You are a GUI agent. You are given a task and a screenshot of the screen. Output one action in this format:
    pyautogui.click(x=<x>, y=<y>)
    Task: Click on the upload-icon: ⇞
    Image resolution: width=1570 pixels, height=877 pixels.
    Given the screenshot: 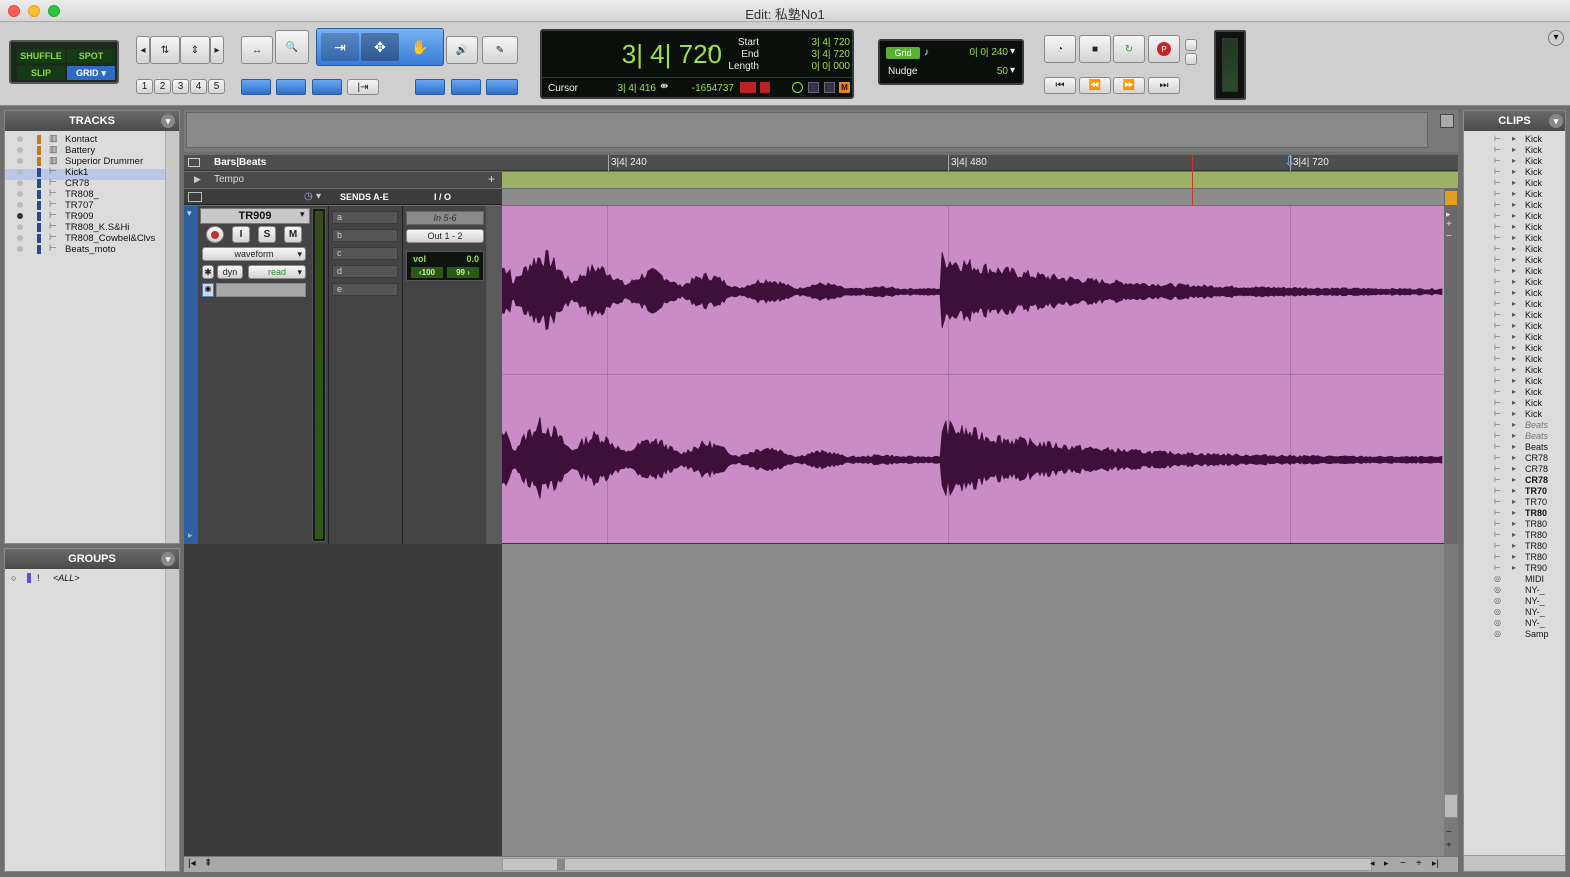 What is the action you would take?
    pyautogui.click(x=208, y=863)
    